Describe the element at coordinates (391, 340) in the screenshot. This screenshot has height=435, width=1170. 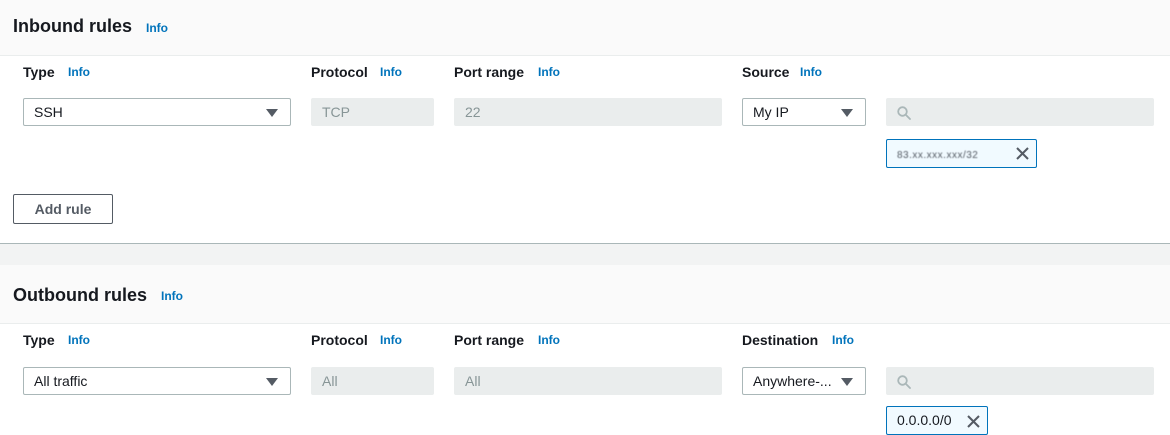
I see `outbound-protocol-info-link: Info` at that location.